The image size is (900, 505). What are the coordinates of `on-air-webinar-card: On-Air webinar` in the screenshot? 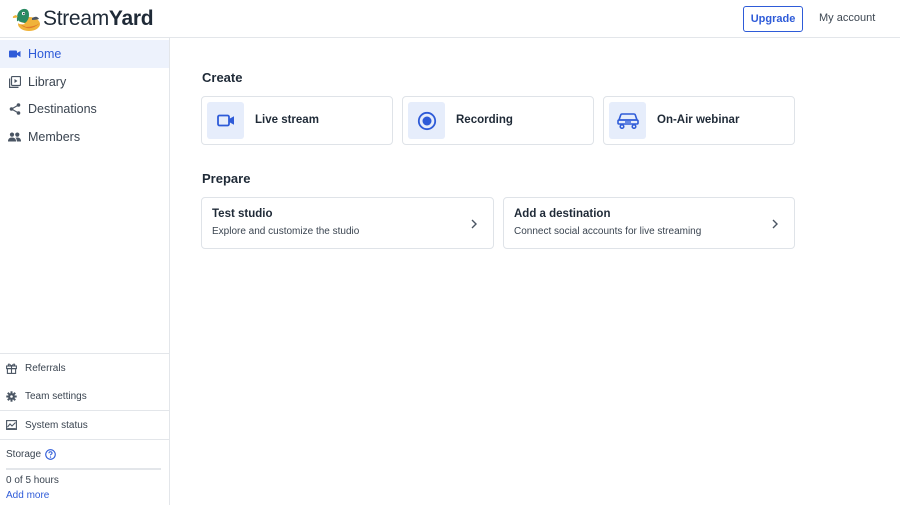 It's located at (699, 120).